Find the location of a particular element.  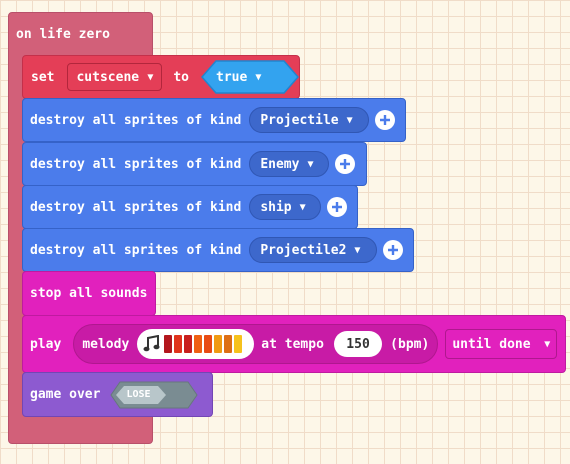

destroy-sprites-block: destroy all sprites of kind Projectile ▼ is located at coordinates (214, 120).